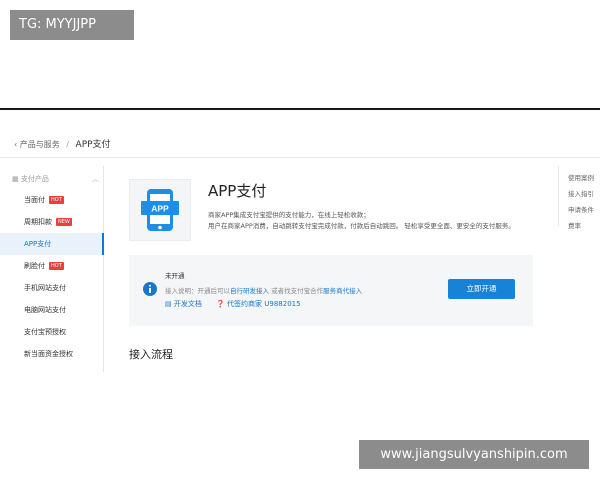 The height and width of the screenshot is (480, 600). I want to click on sidebar-item: 周期扣款 NEW, so click(51, 222).